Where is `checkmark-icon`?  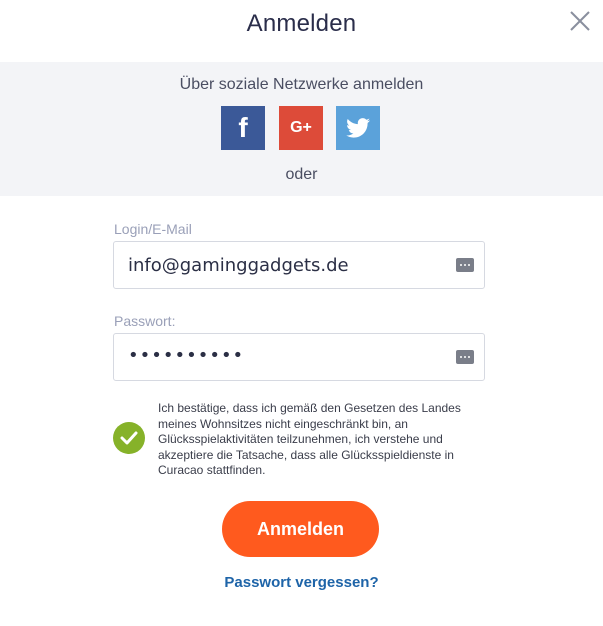 checkmark-icon is located at coordinates (129, 438).